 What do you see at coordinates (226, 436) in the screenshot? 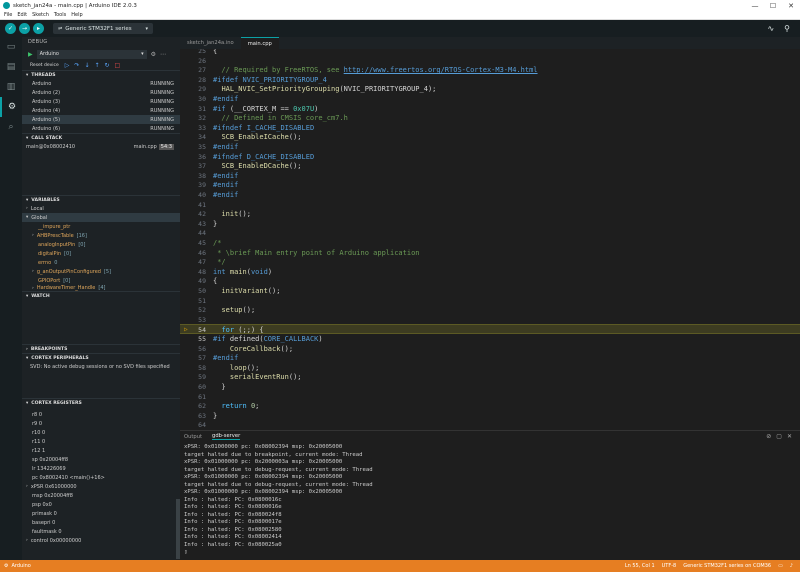
I see `tab-gdb-server: gdb-server` at bounding box center [226, 436].